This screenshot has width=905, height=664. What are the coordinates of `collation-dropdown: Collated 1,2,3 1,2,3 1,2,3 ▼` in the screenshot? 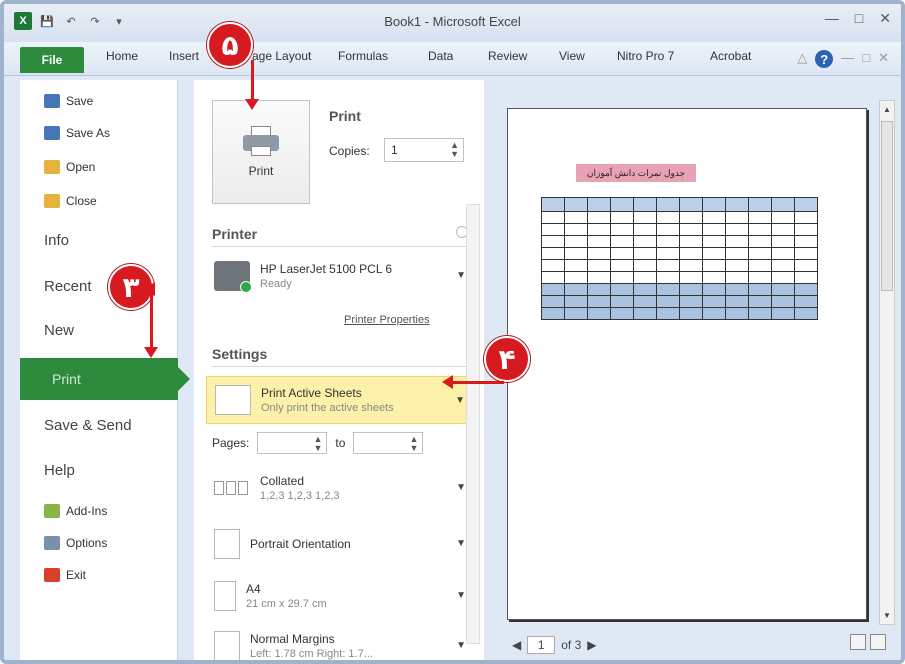 It's located at (340, 488).